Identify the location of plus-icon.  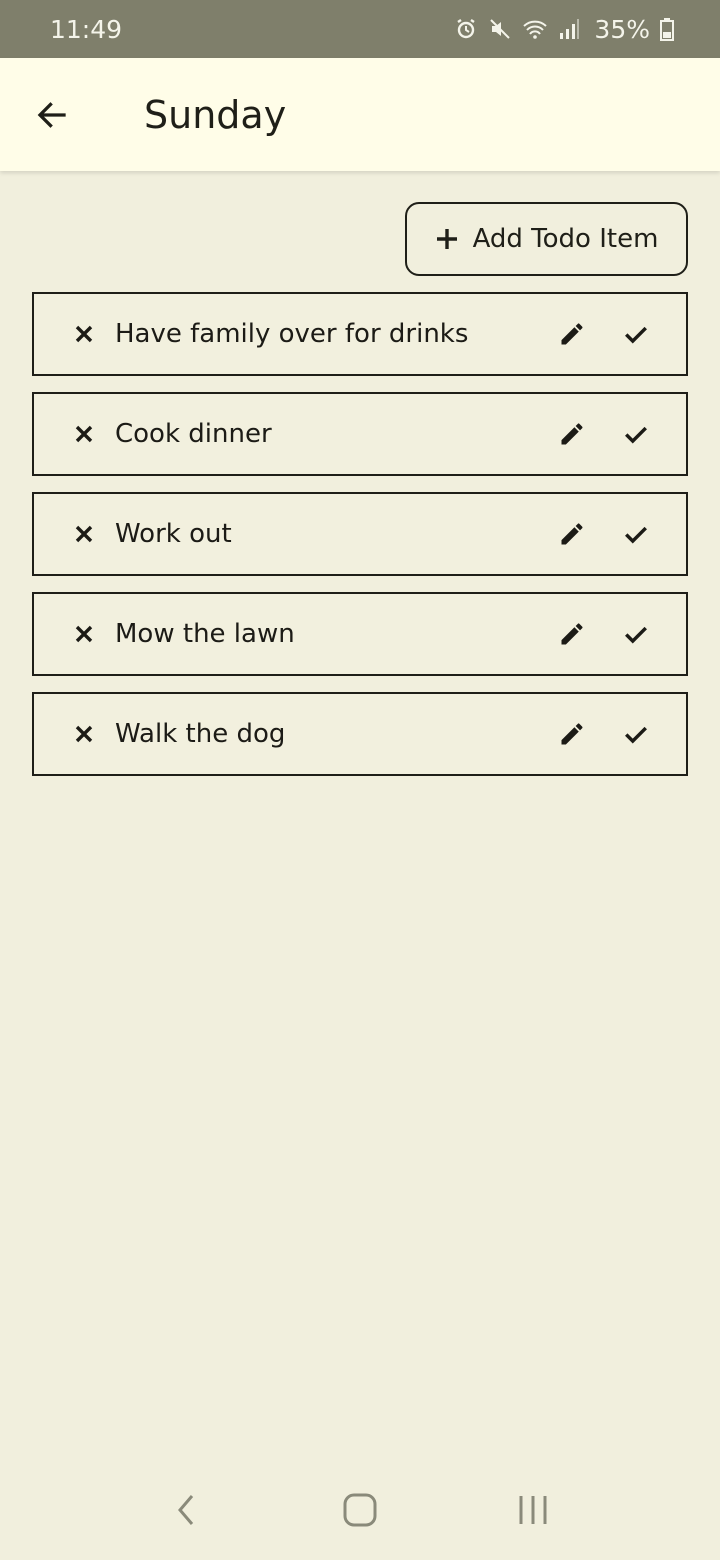
(446, 239).